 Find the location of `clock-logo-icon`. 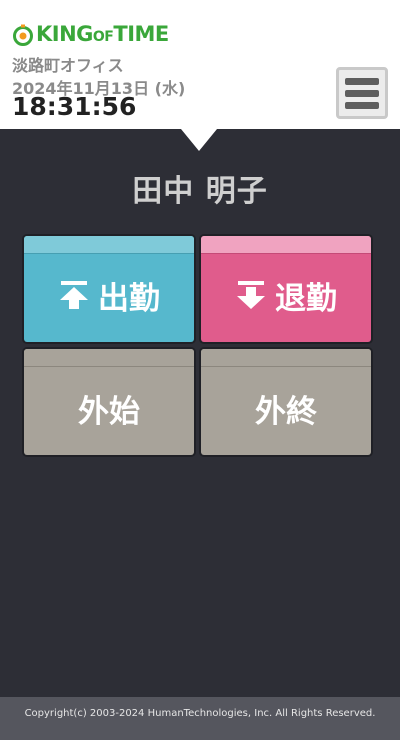

clock-logo-icon is located at coordinates (23, 35).